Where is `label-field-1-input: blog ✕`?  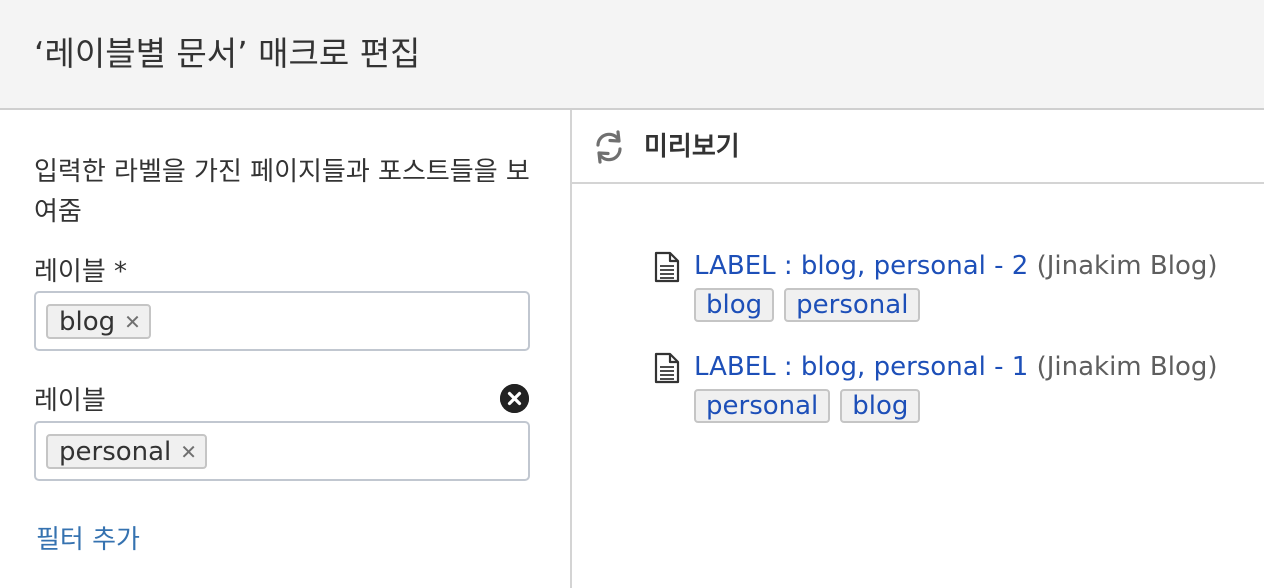 label-field-1-input: blog ✕ is located at coordinates (282, 321).